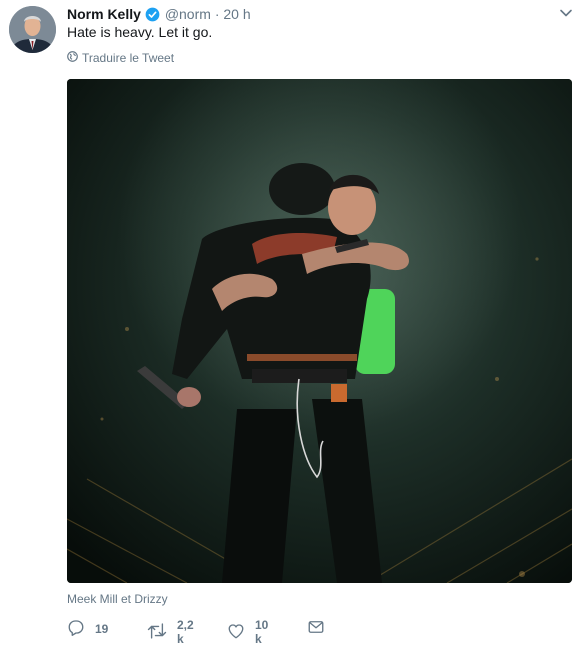 This screenshot has width=581, height=646. Describe the element at coordinates (170, 632) in the screenshot. I see `retweet-button: 2,2 k` at that location.